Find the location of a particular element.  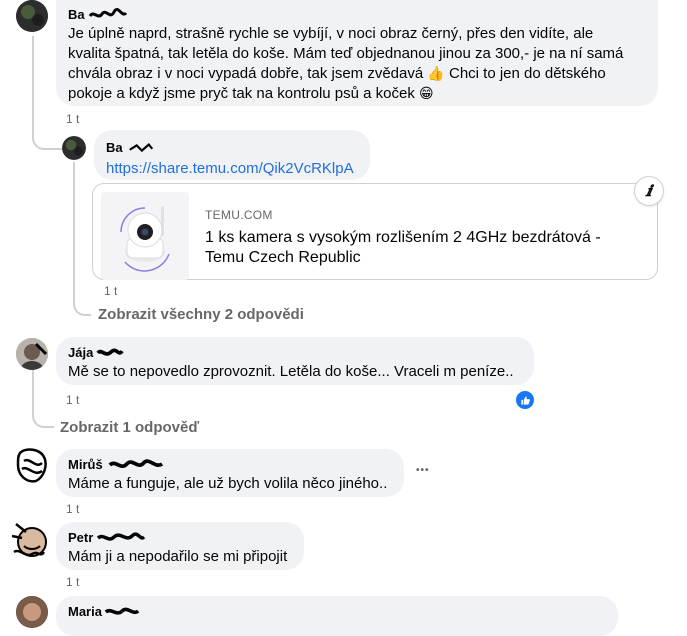

comment-bubble: Maria is located at coordinates (337, 616).